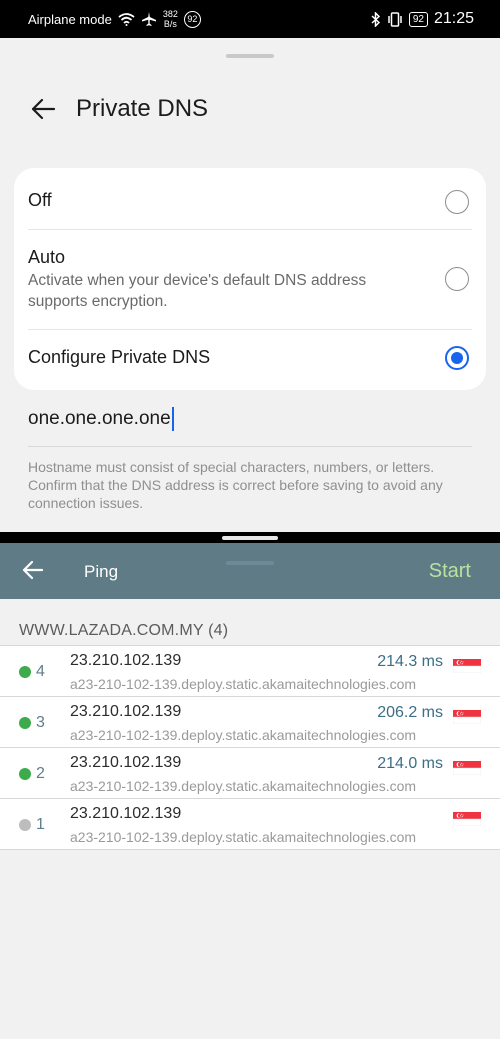  What do you see at coordinates (47, 257) in the screenshot?
I see `option-auto-label: Auto` at bounding box center [47, 257].